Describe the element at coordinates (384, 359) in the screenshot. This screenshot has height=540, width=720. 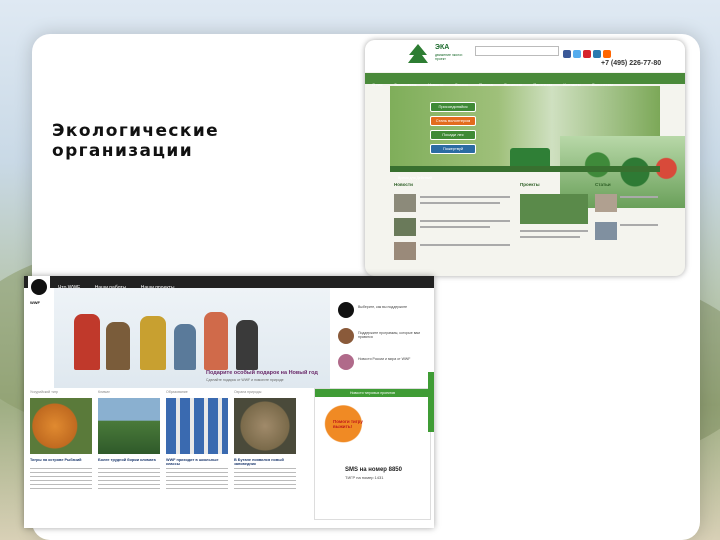
I see `wwf-side-item-text: Новости России и мира от WWF` at that location.